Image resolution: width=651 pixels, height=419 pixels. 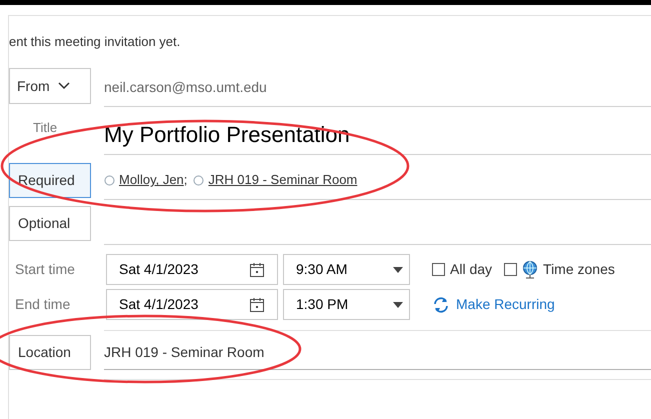 What do you see at coordinates (64, 86) in the screenshot?
I see `chevron-down-icon` at bounding box center [64, 86].